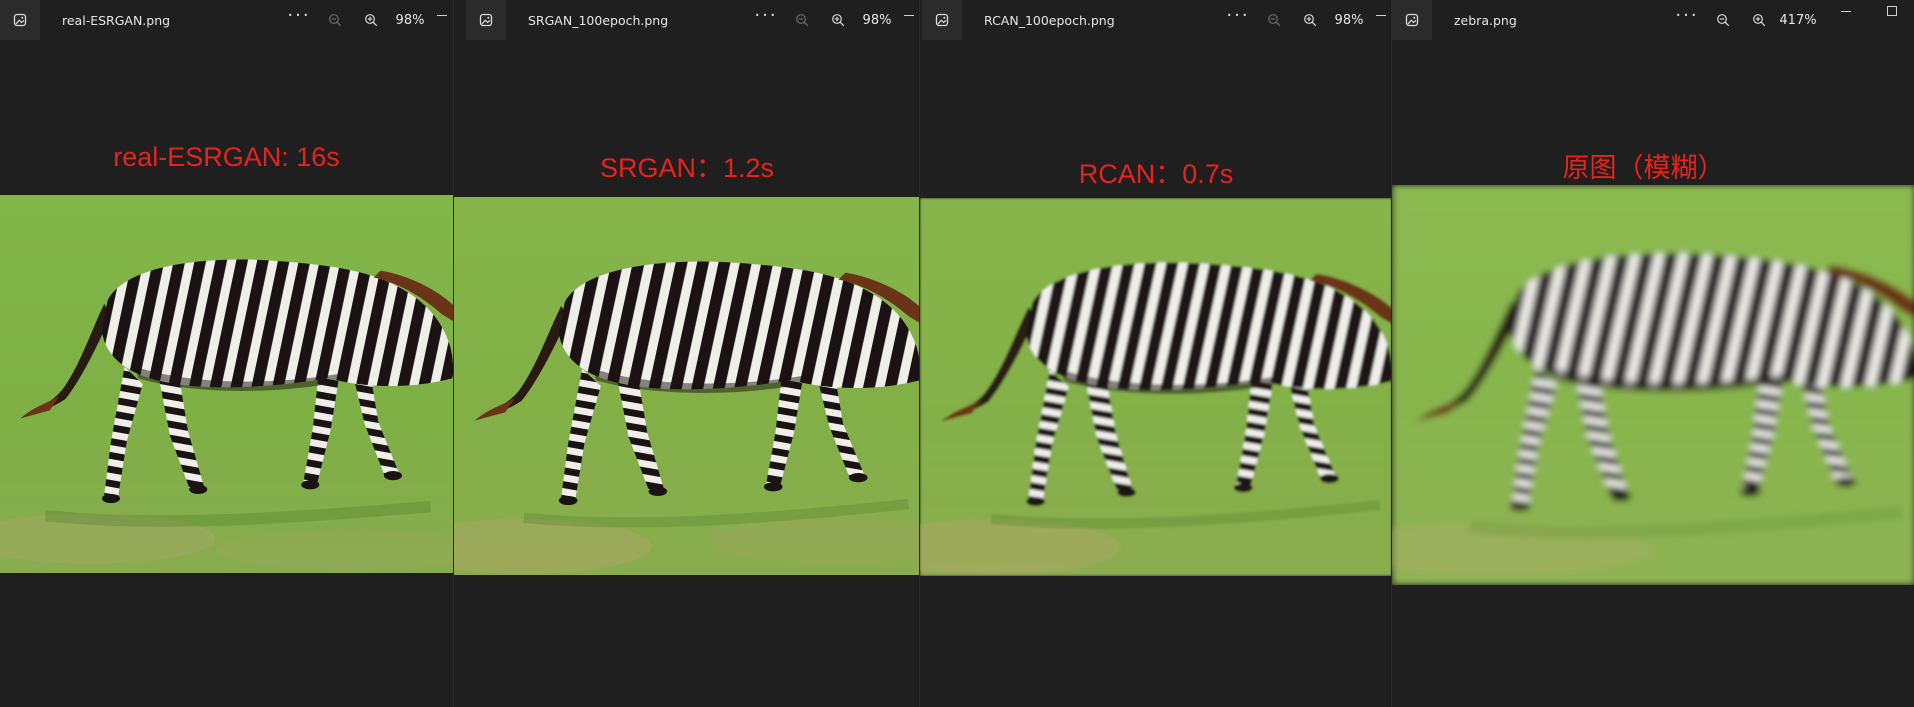  I want to click on window-controls, so click(1868, 12).